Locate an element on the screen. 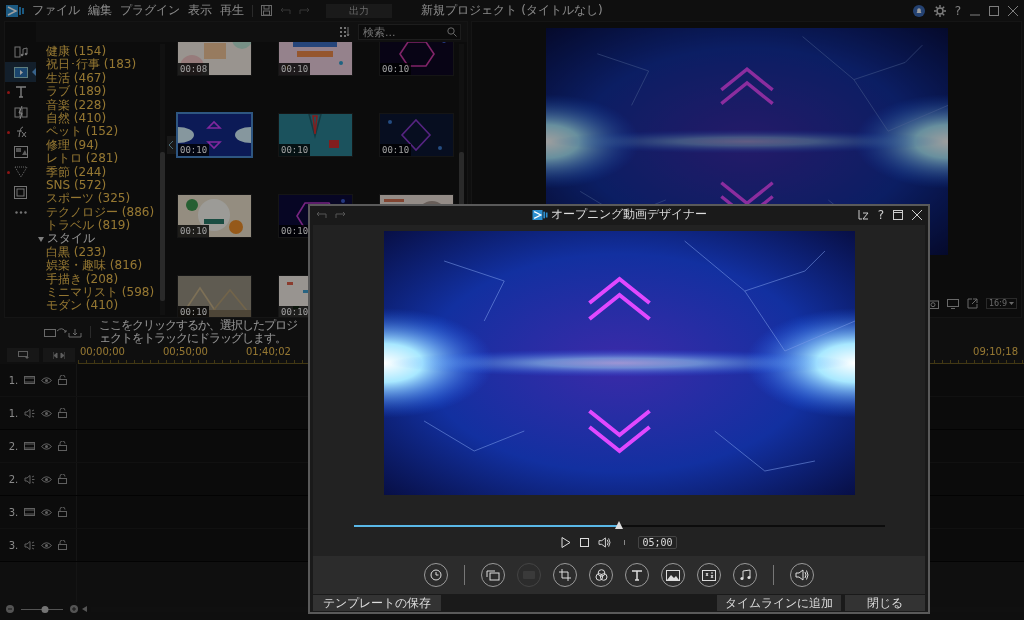 This screenshot has width=1024, height=620. ruler-time: 09;10;18 is located at coordinates (995, 352).